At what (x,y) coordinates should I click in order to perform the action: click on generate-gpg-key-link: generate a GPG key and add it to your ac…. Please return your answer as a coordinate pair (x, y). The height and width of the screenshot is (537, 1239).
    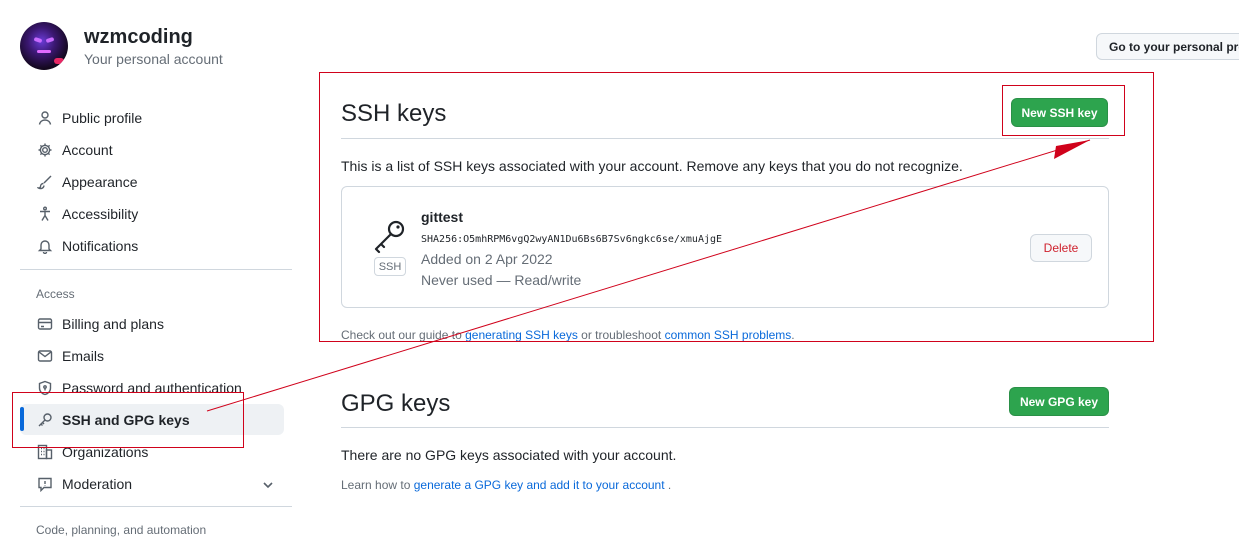
    Looking at the image, I should click on (539, 485).